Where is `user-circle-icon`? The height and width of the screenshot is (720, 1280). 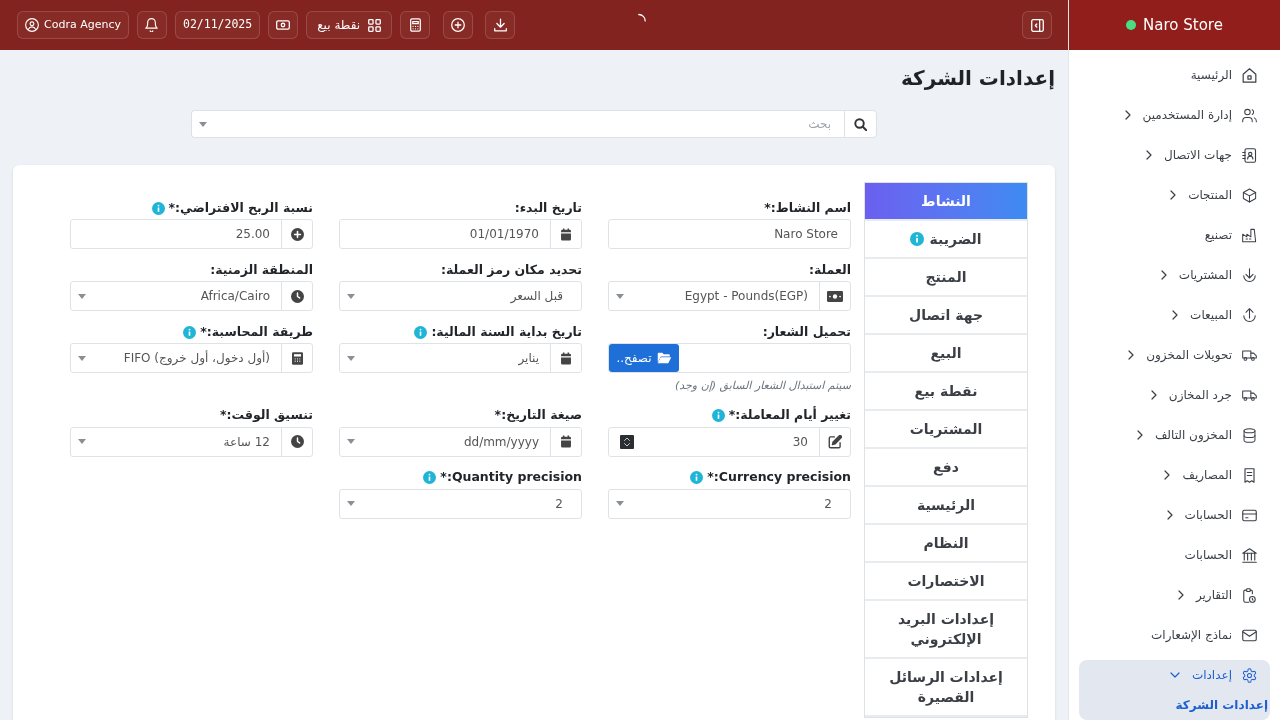
user-circle-icon is located at coordinates (32, 25).